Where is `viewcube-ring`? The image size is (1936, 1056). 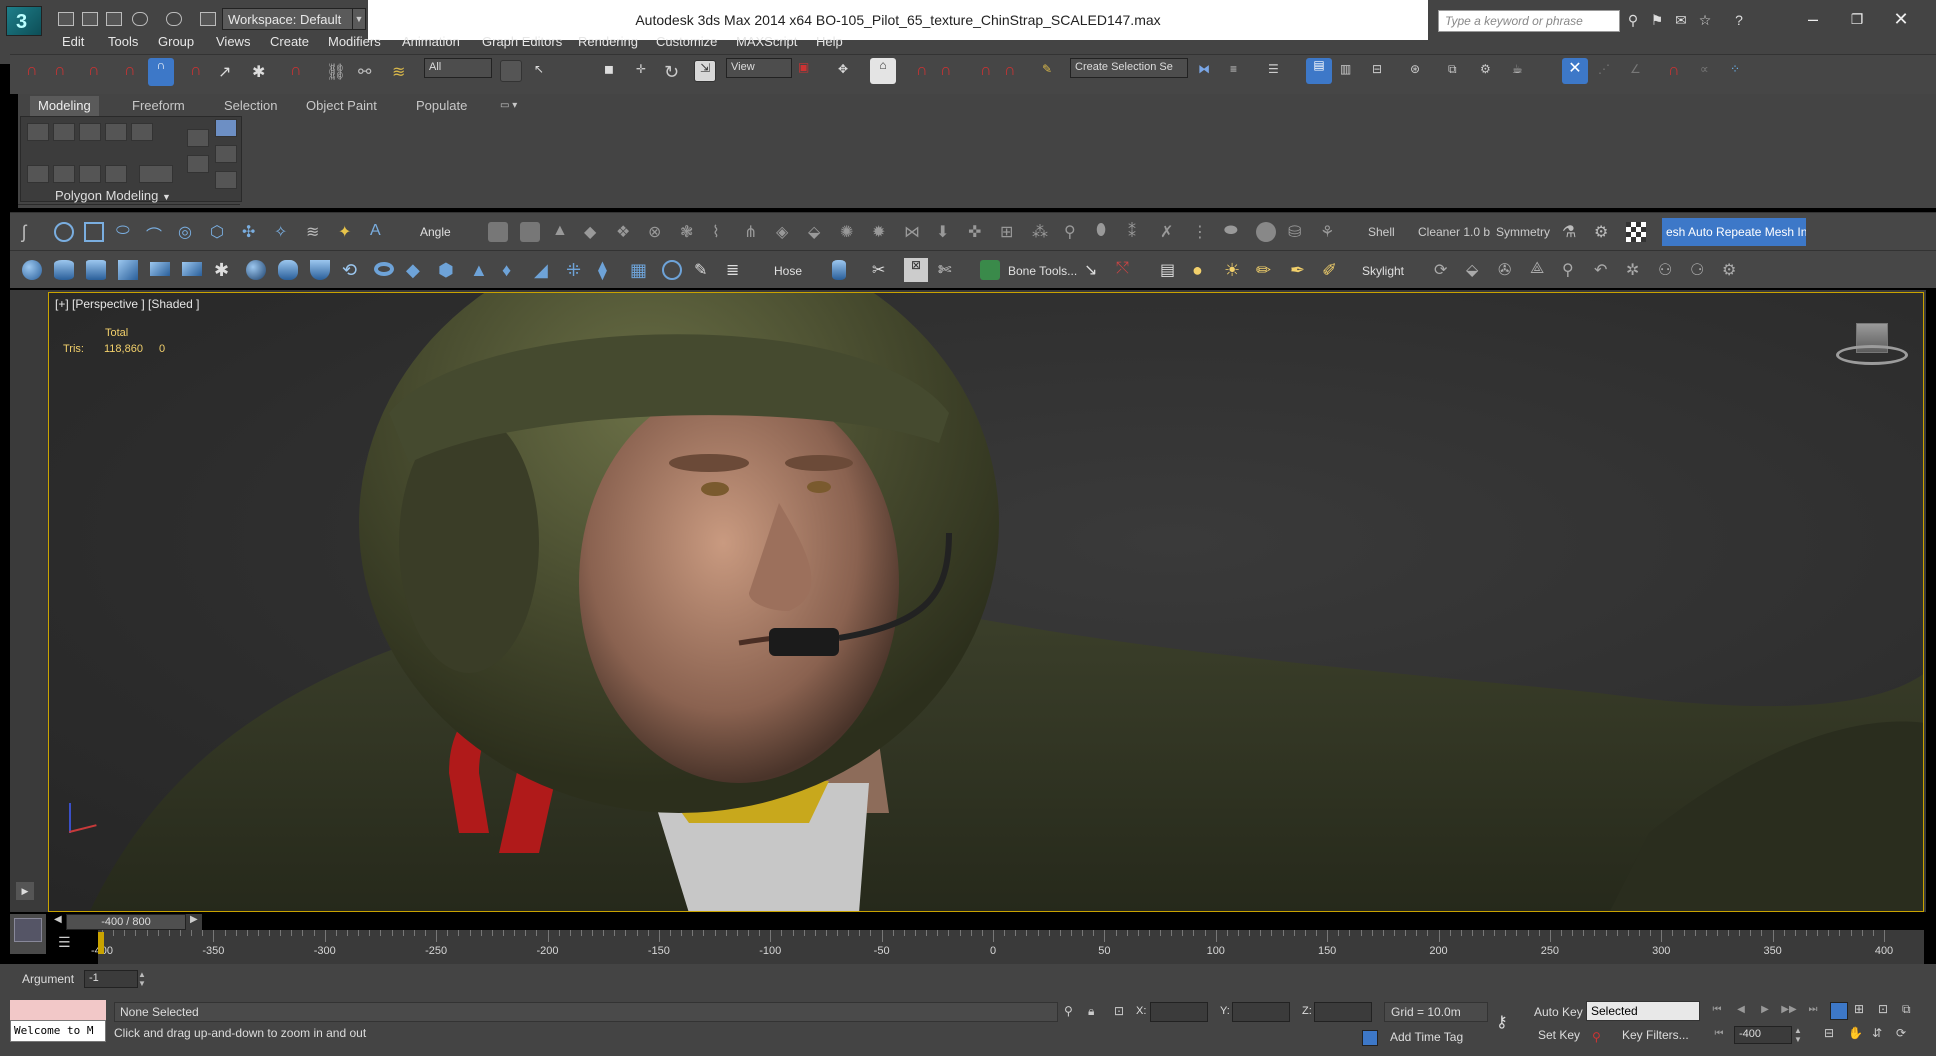 viewcube-ring is located at coordinates (1872, 355).